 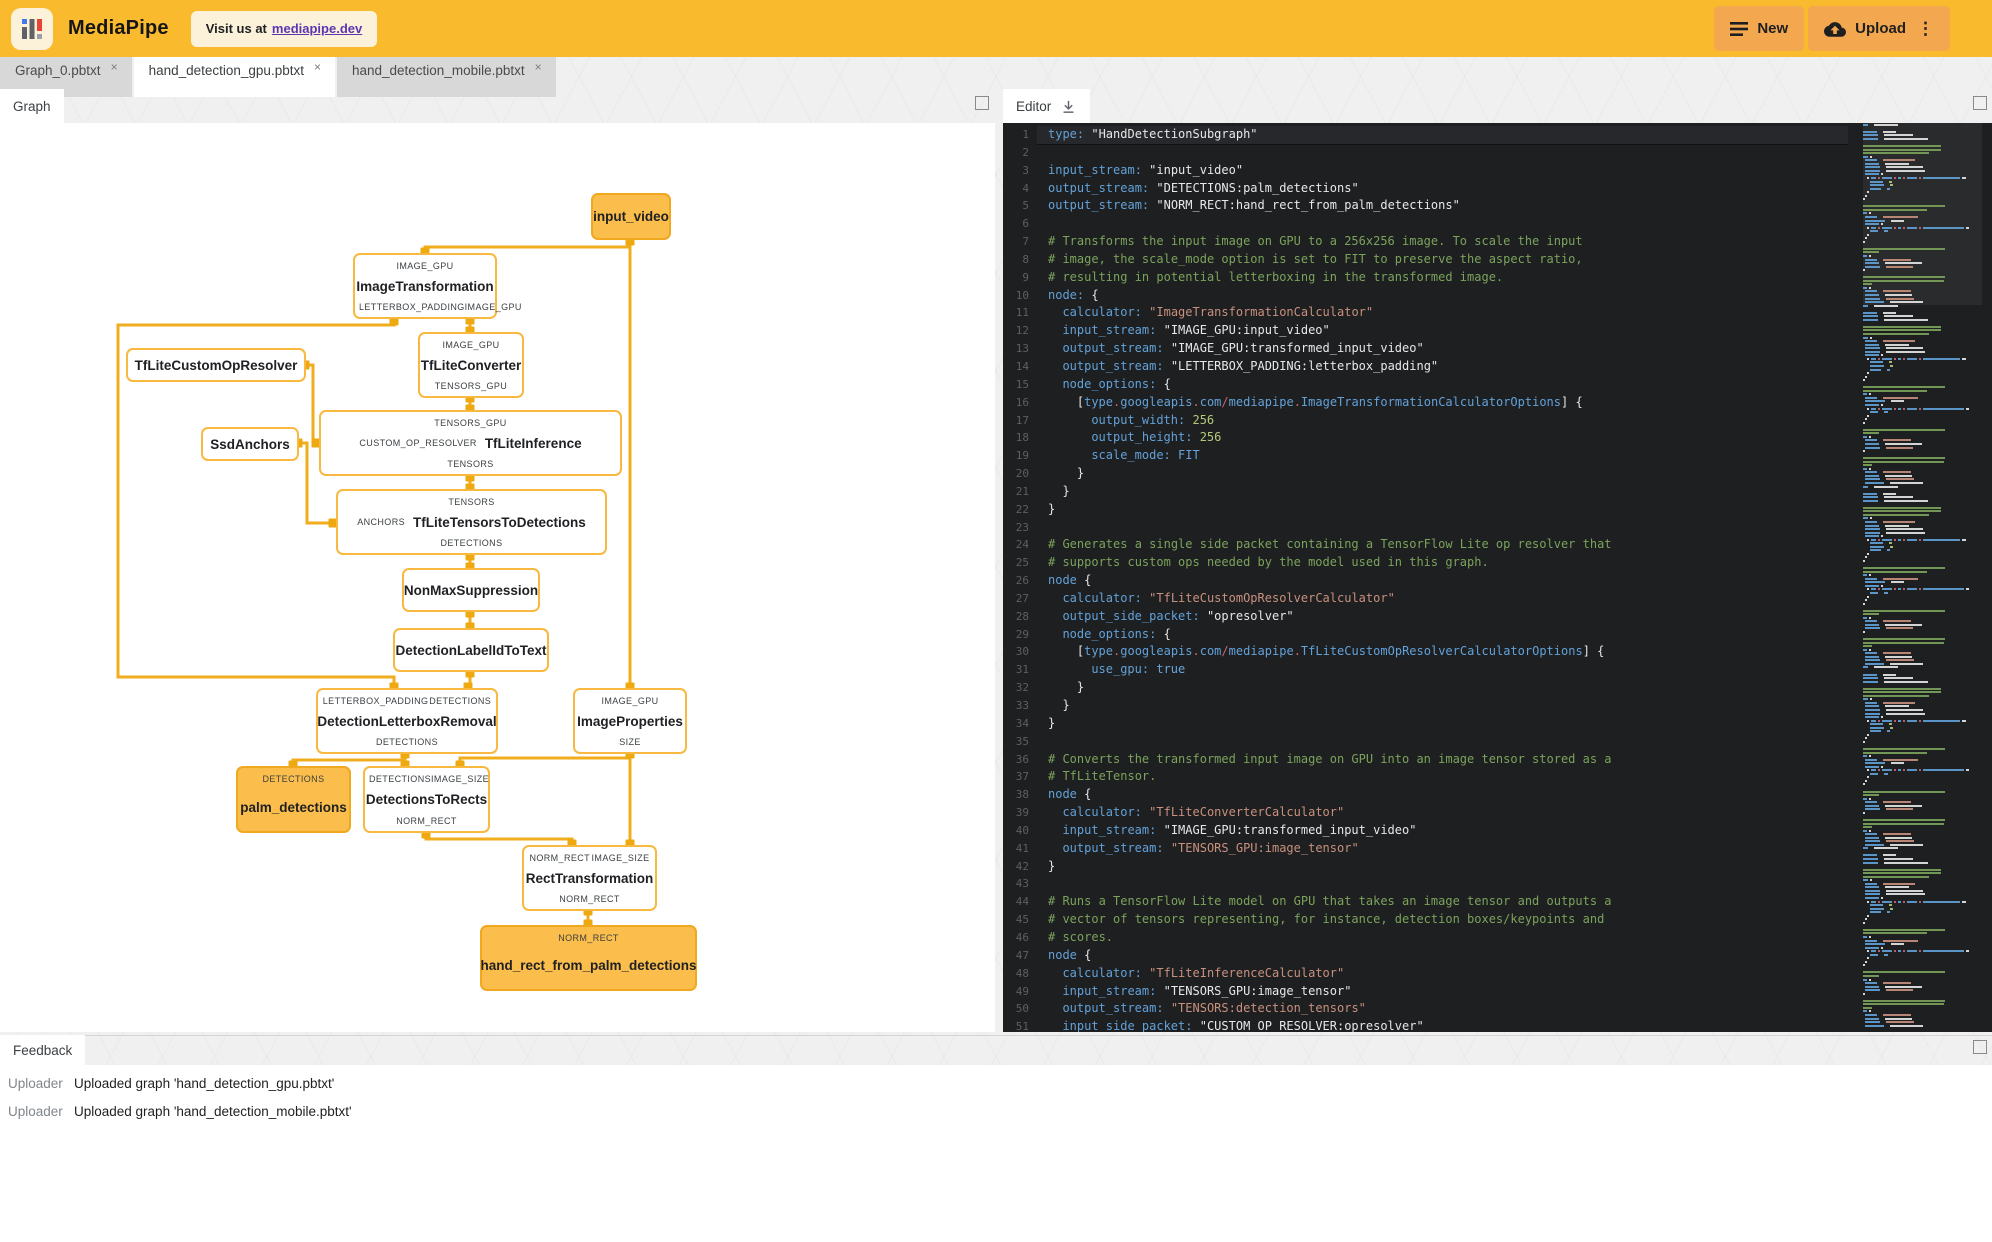 What do you see at coordinates (412, 306) in the screenshot?
I see `port-label: LETTERBOX_PADDING` at bounding box center [412, 306].